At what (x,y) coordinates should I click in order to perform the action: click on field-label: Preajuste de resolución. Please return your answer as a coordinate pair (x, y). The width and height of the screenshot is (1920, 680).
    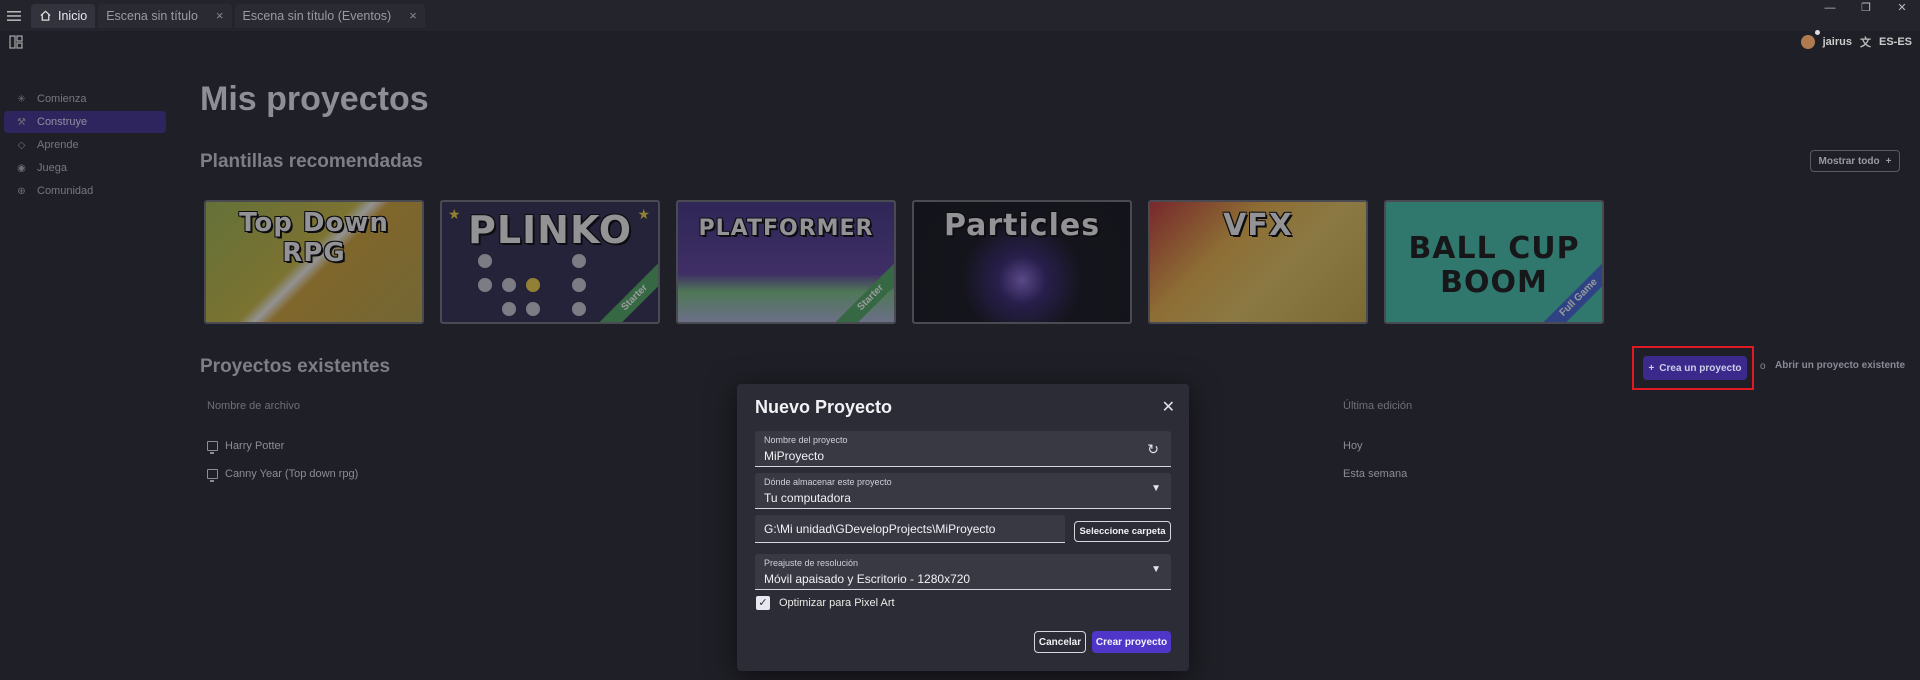
    Looking at the image, I should click on (811, 563).